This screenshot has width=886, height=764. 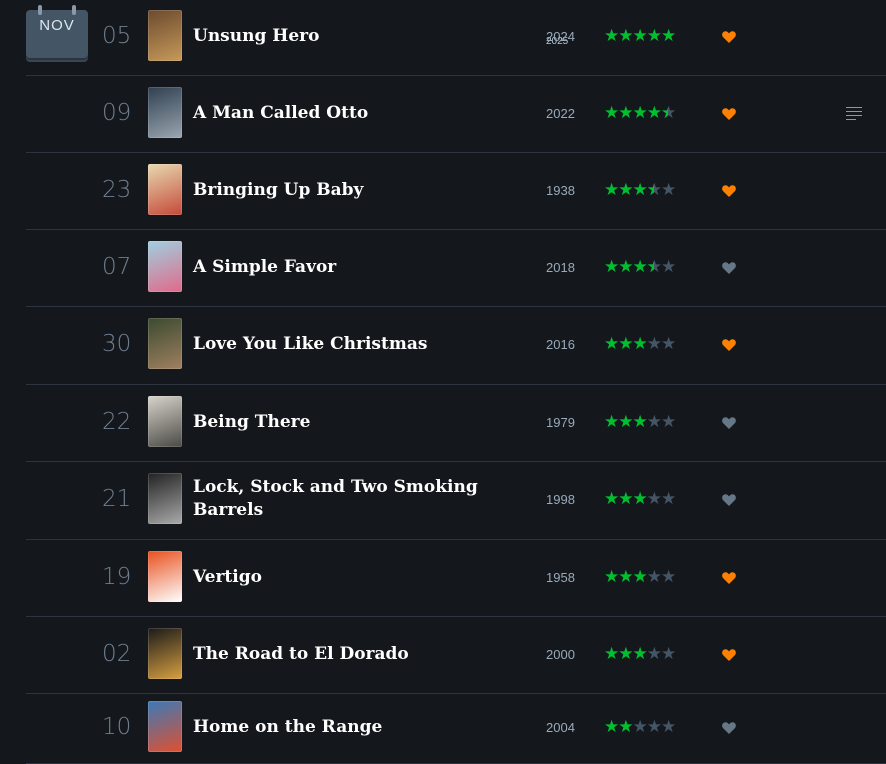 I want to click on entry-day: 19, so click(x=119, y=577).